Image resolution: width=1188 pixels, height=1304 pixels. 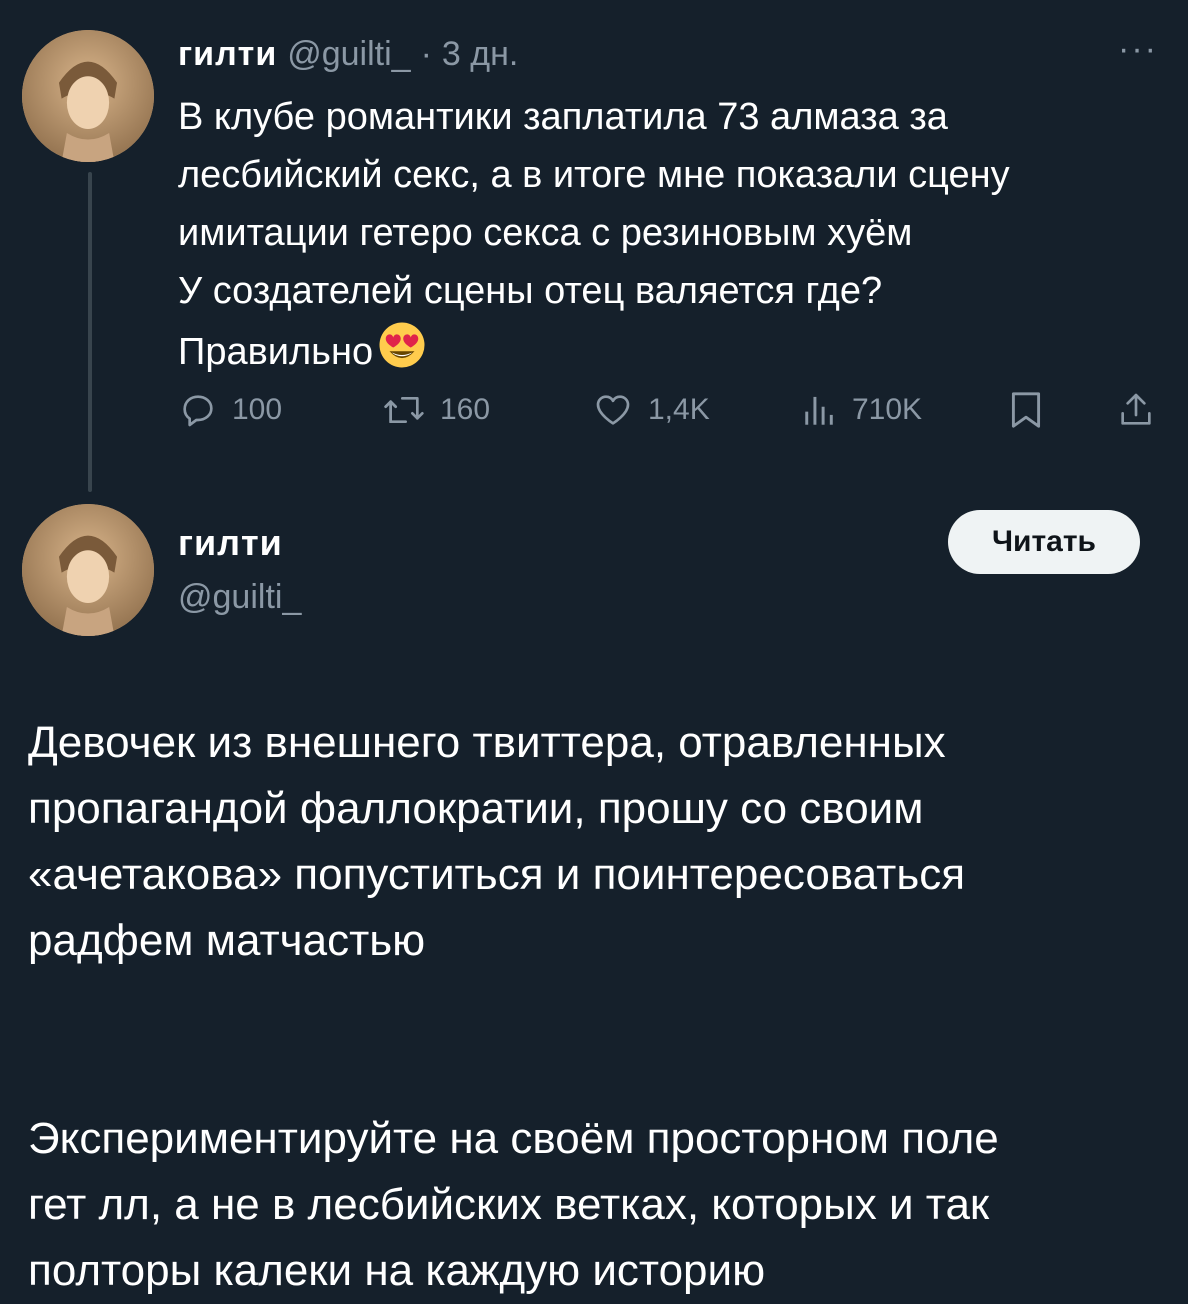 What do you see at coordinates (397, 1270) in the screenshot?
I see `tweet-text-line: полторы калеки на каждую историю` at bounding box center [397, 1270].